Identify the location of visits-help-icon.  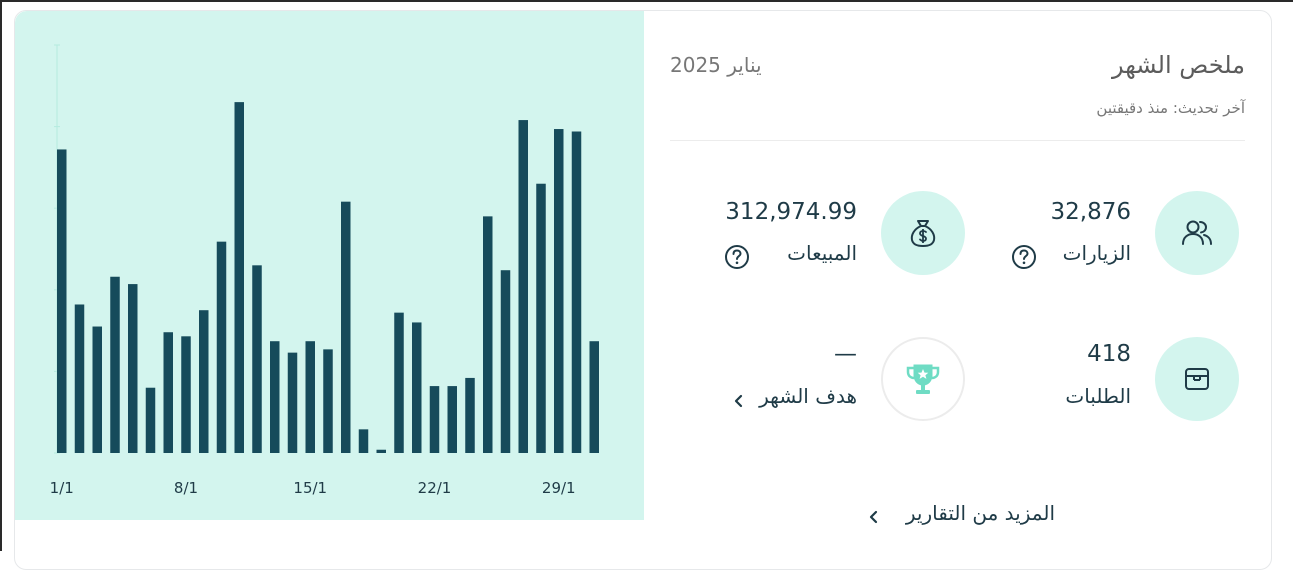
(1024, 257).